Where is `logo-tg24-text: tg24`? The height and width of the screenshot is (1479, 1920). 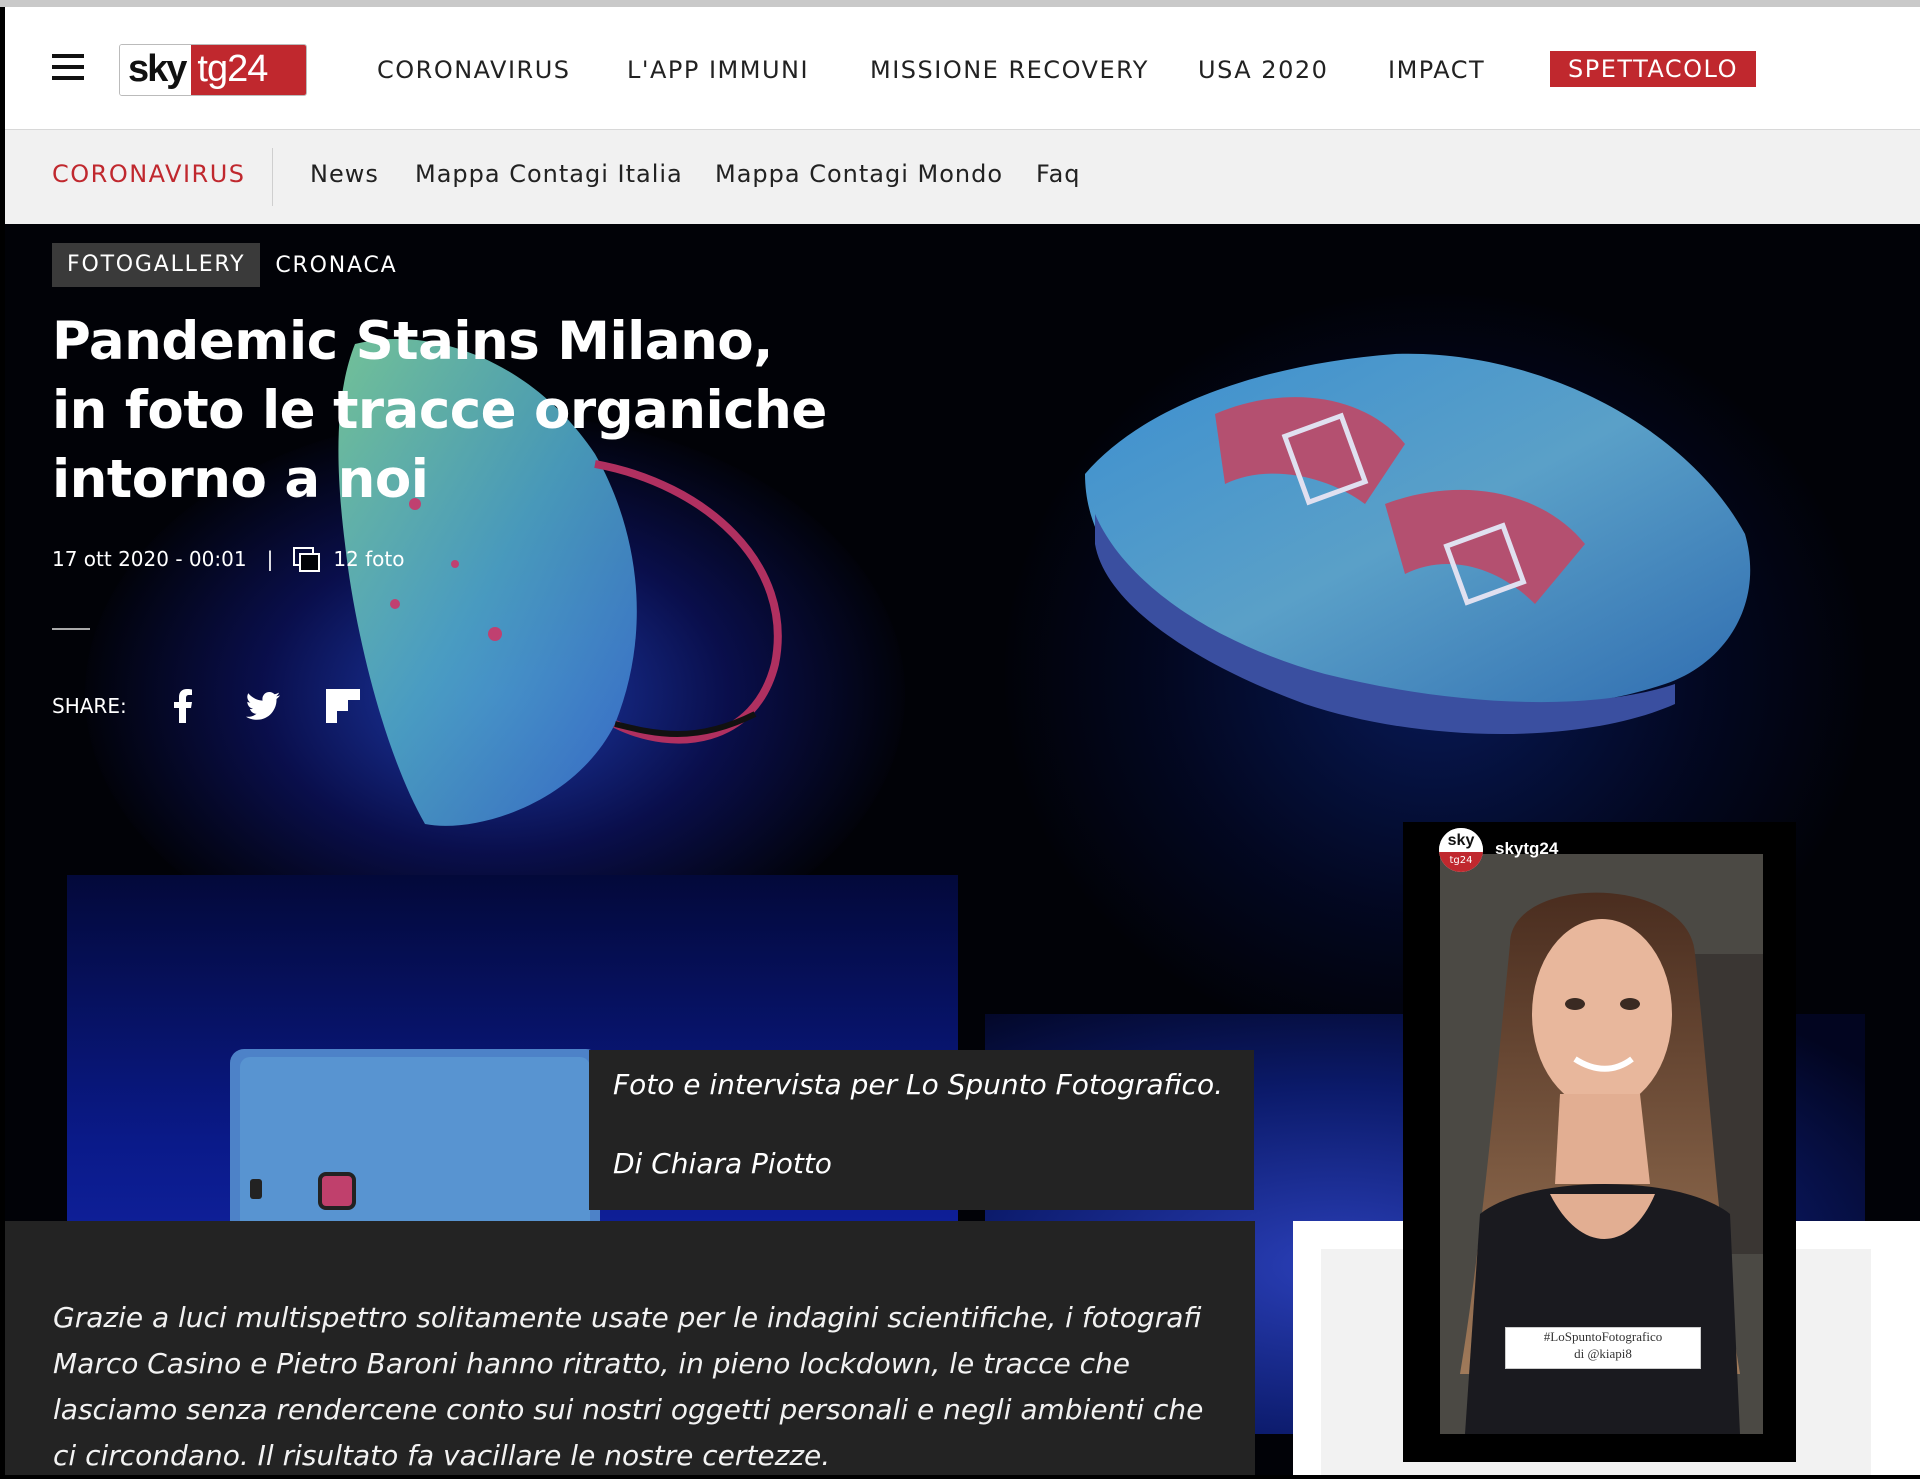 logo-tg24-text: tg24 is located at coordinates (248, 70).